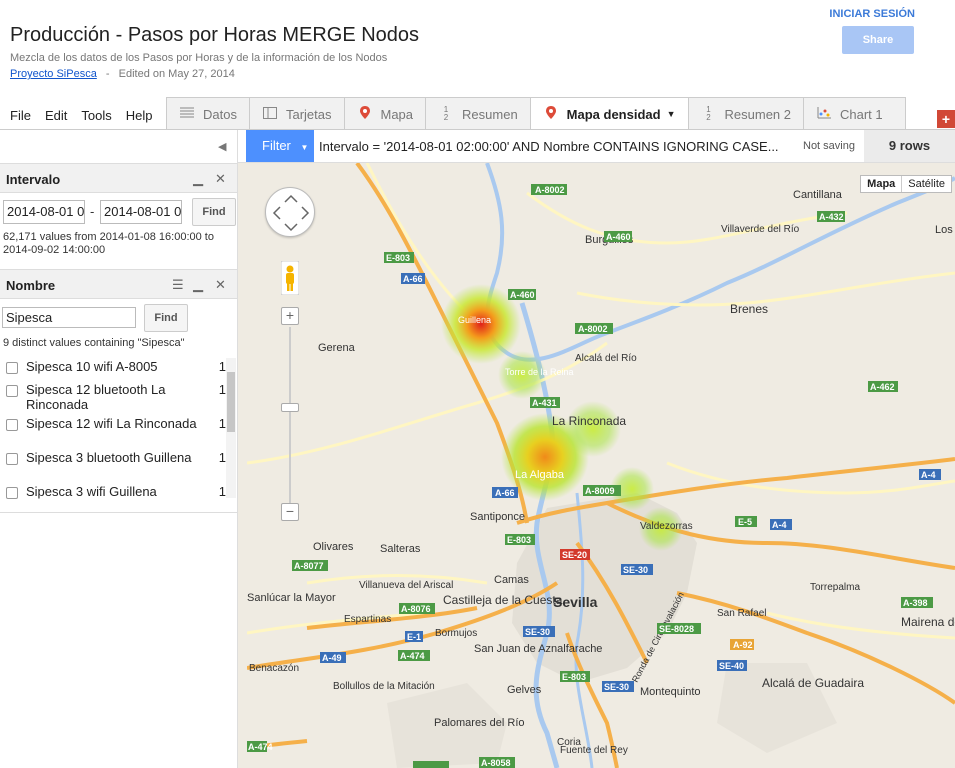 The image size is (955, 768). What do you see at coordinates (818, 195) in the screenshot?
I see `place-label: Cantillana` at bounding box center [818, 195].